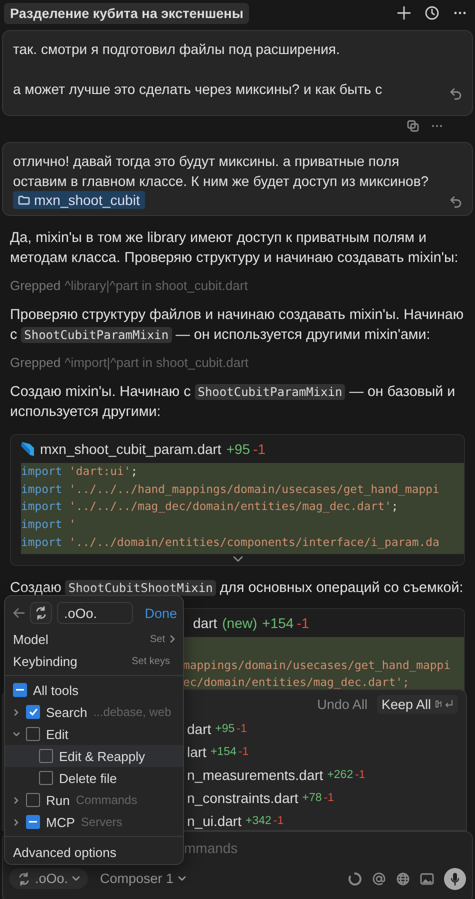 The image size is (475, 899). Describe the element at coordinates (196, 752) in the screenshot. I see `file-name: lart` at that location.